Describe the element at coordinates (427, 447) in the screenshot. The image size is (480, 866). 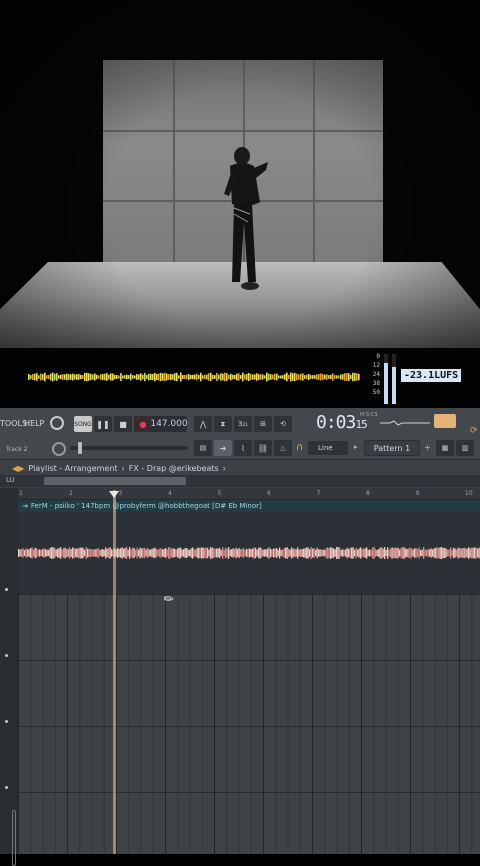
I see `add-pattern-icon: +` at that location.